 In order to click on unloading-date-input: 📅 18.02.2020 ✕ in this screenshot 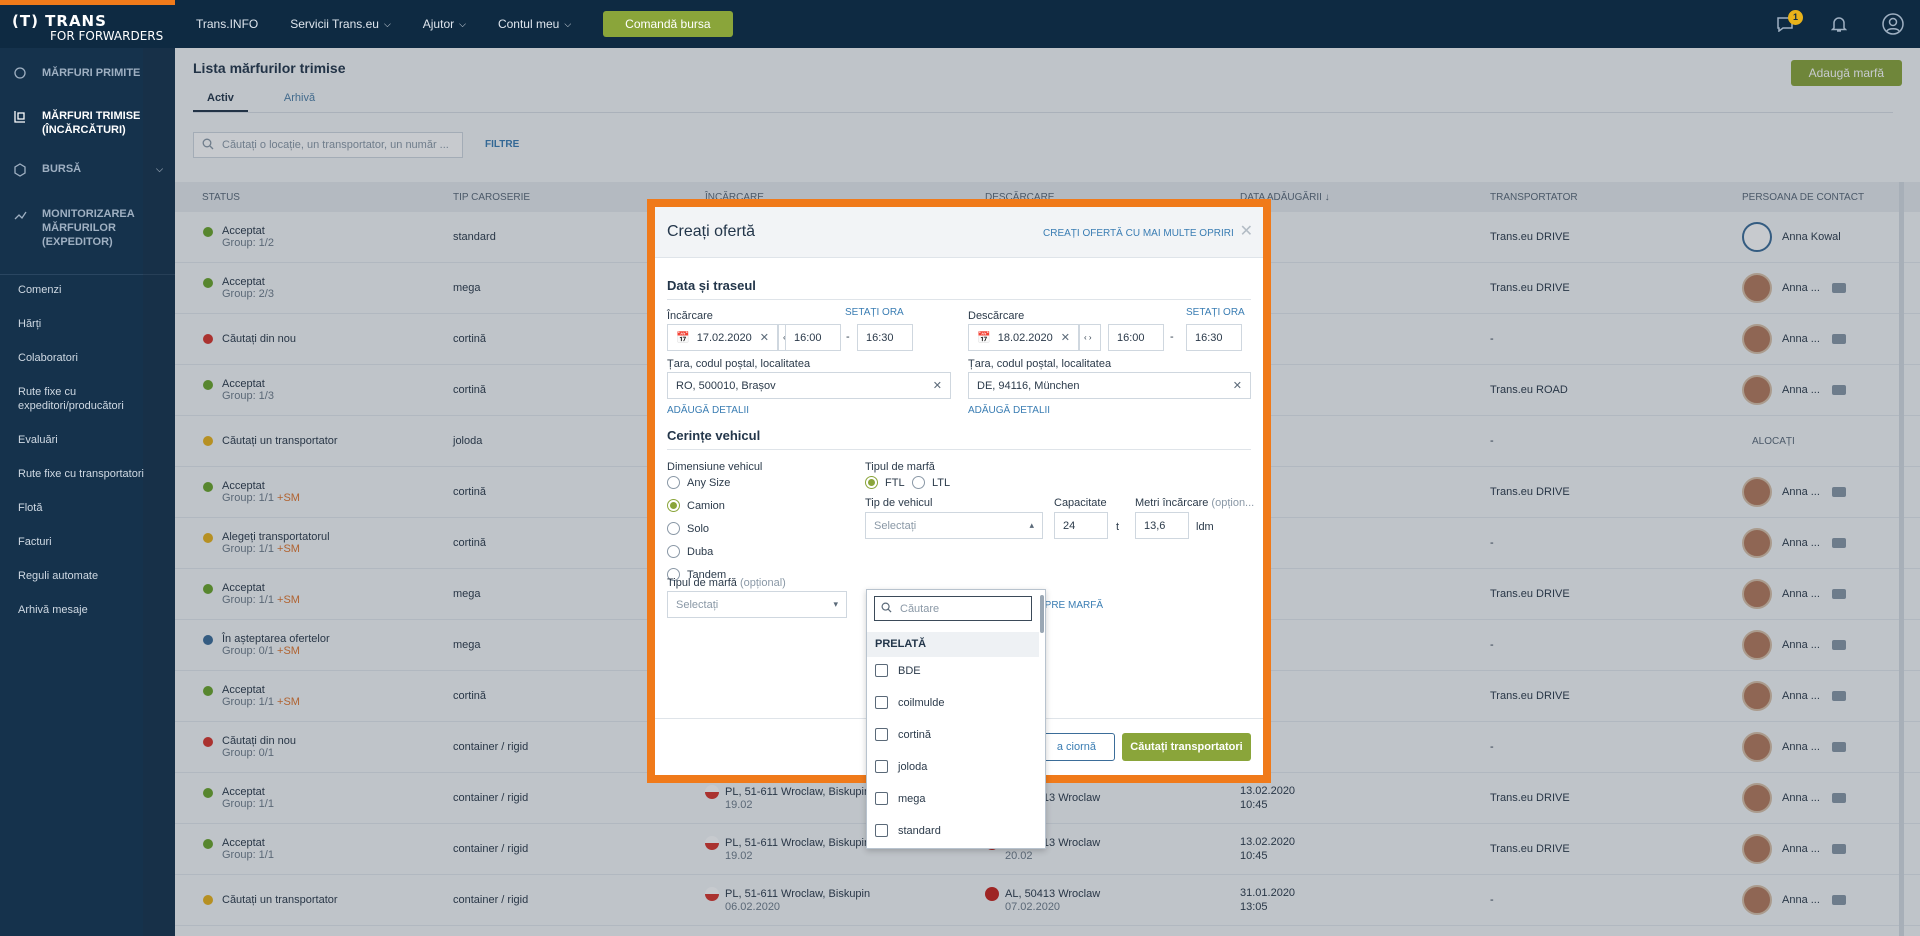, I will do `click(1023, 337)`.